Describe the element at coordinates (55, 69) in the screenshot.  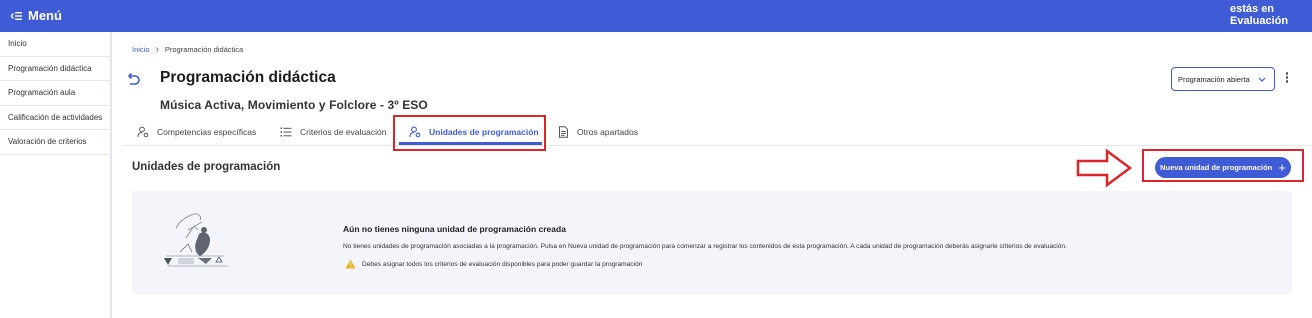
I see `sidebar-item-programacion-didactica: Programación didáctica` at that location.